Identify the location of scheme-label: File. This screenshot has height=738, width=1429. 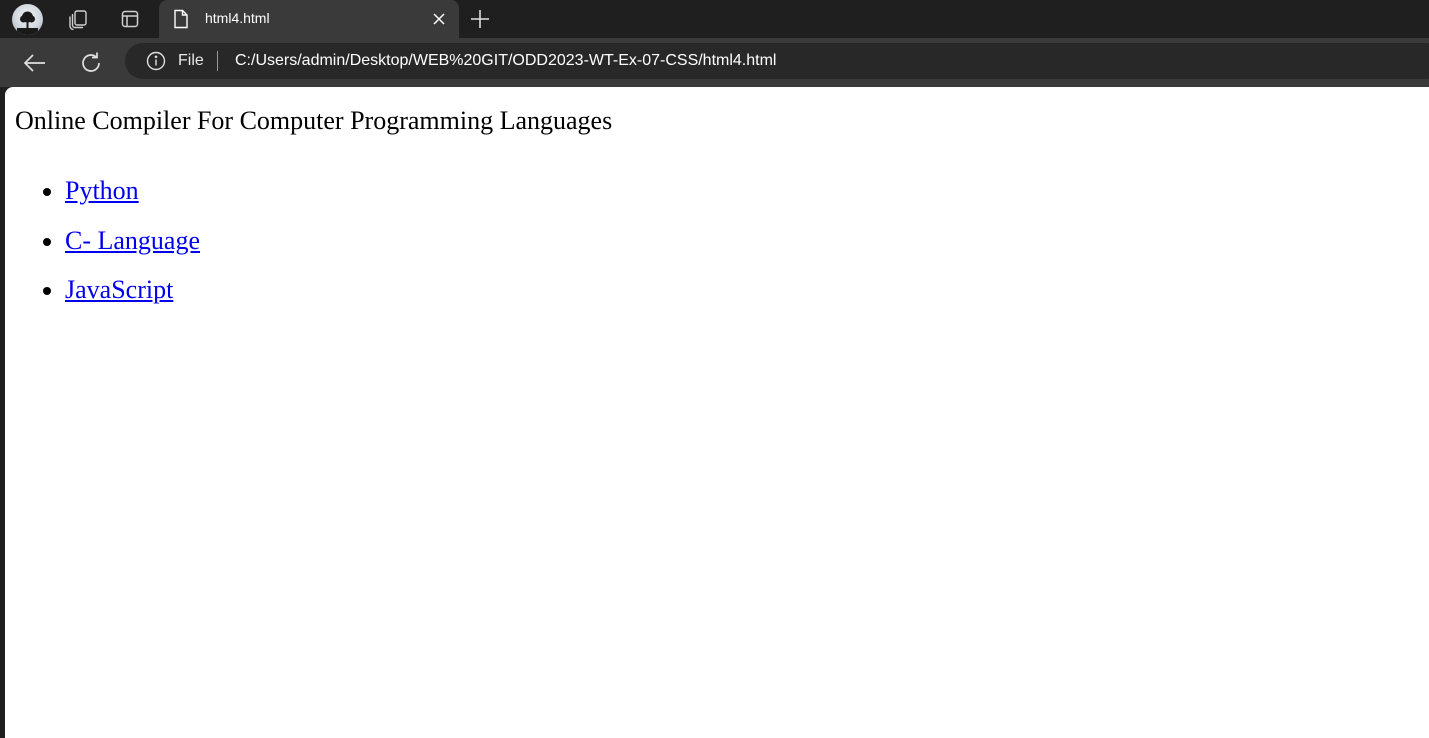
(191, 60).